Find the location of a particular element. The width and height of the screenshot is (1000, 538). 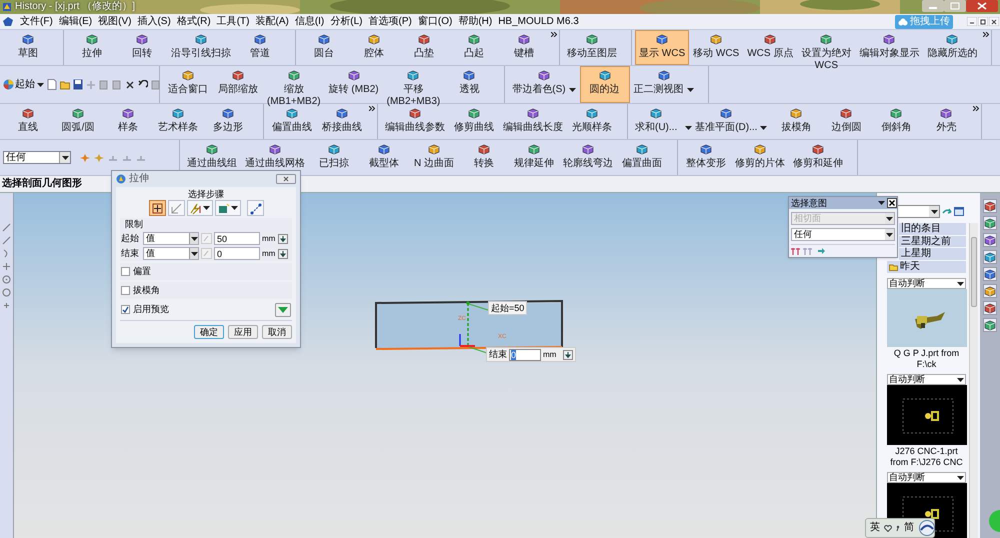

toolbar-button: 编辑曲线长度 is located at coordinates (533, 121).